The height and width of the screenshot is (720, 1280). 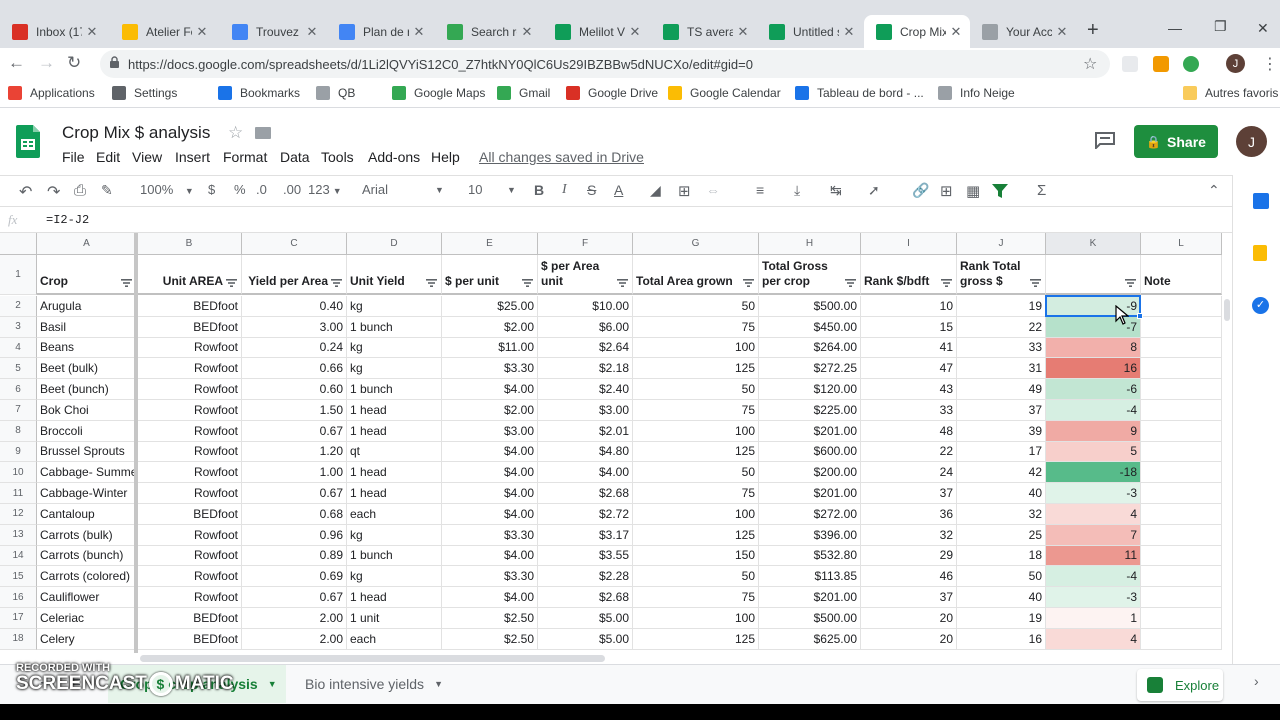 What do you see at coordinates (1093, 473) in the screenshot?
I see `table-cell: -18` at bounding box center [1093, 473].